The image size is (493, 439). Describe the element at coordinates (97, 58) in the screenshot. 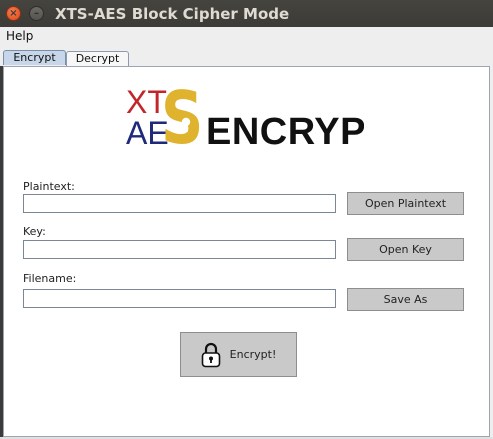

I see `tab-decrypt: Decrypt` at that location.